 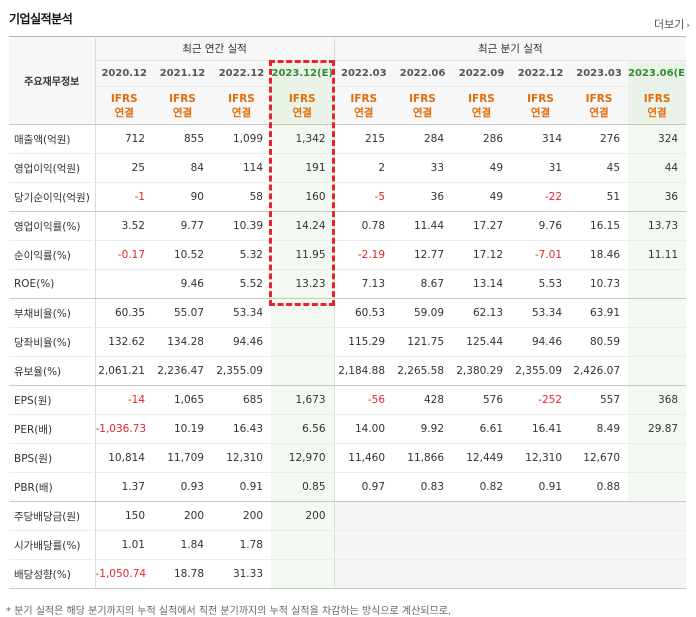 I want to click on table-cell: 10,814, so click(x=124, y=458).